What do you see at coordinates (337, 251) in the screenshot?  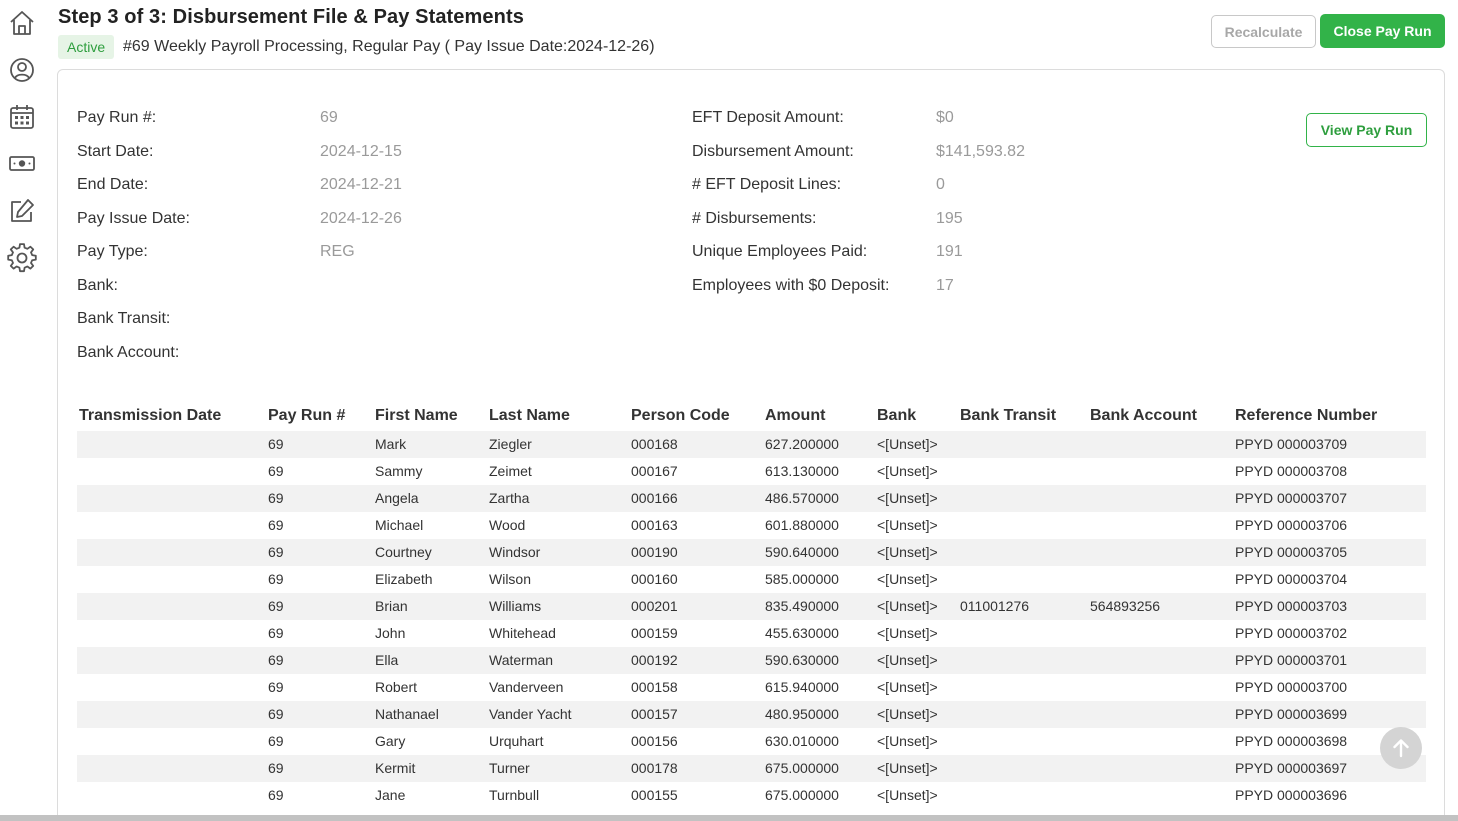 I see `detail-value-pay-type: REG` at bounding box center [337, 251].